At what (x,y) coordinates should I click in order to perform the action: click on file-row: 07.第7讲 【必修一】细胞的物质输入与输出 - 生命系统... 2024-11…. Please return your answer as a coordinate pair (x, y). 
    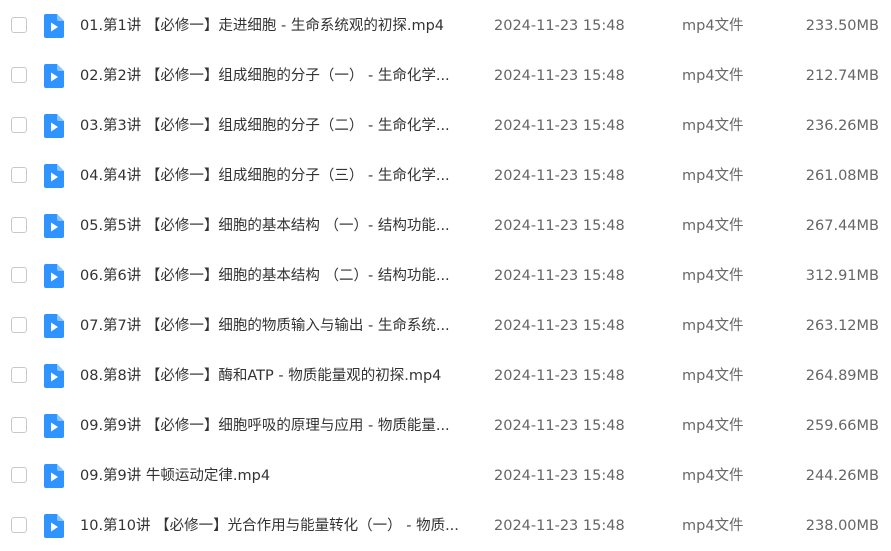
    Looking at the image, I should click on (445, 326).